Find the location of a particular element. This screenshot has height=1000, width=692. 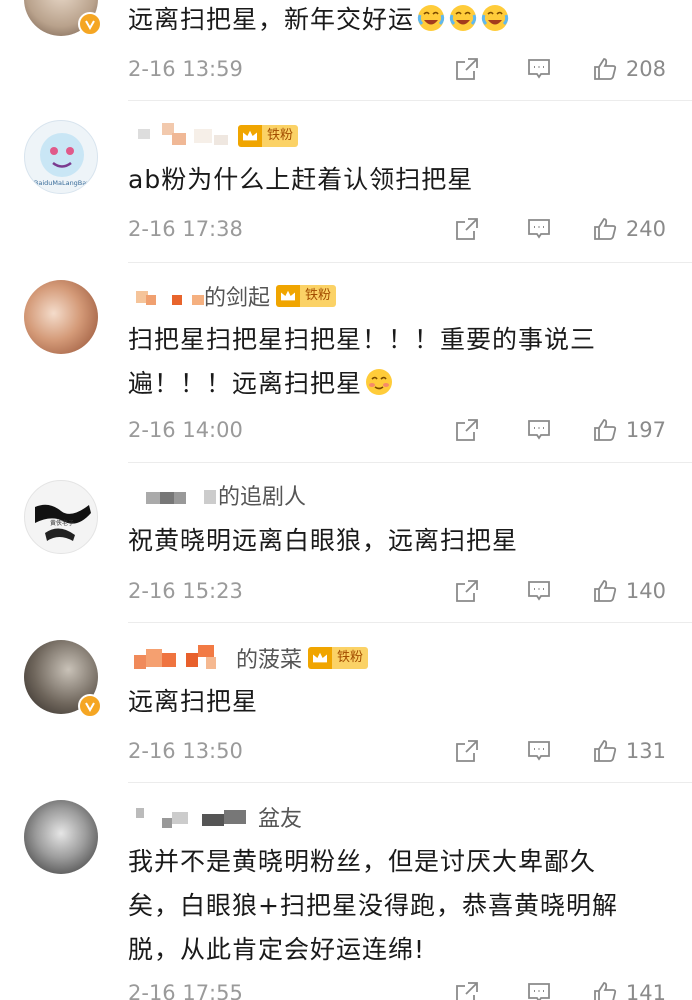

like-button: 140 is located at coordinates (629, 591).